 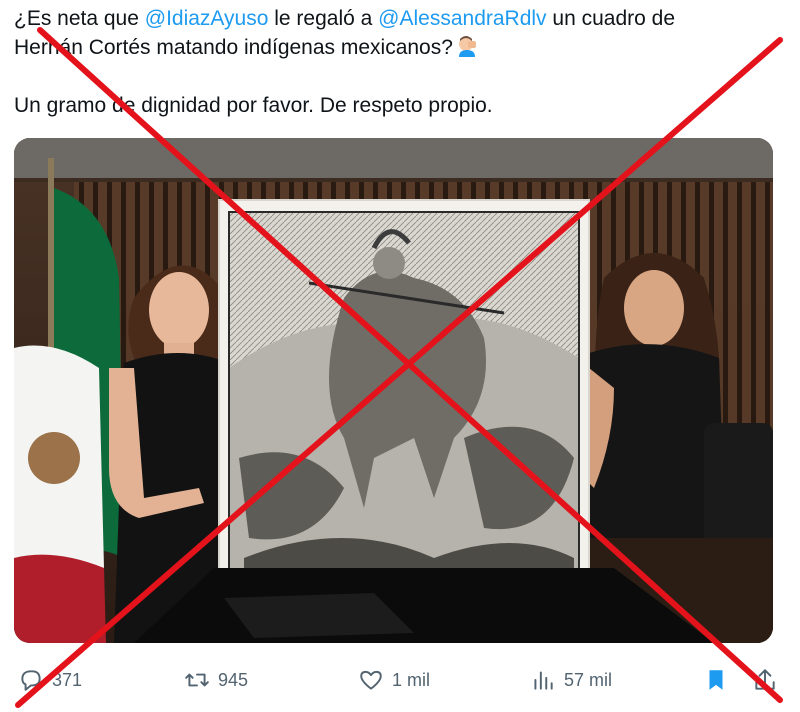 What do you see at coordinates (462, 18) in the screenshot?
I see `mention-alessandrardlv: @AlessandraRdlv` at bounding box center [462, 18].